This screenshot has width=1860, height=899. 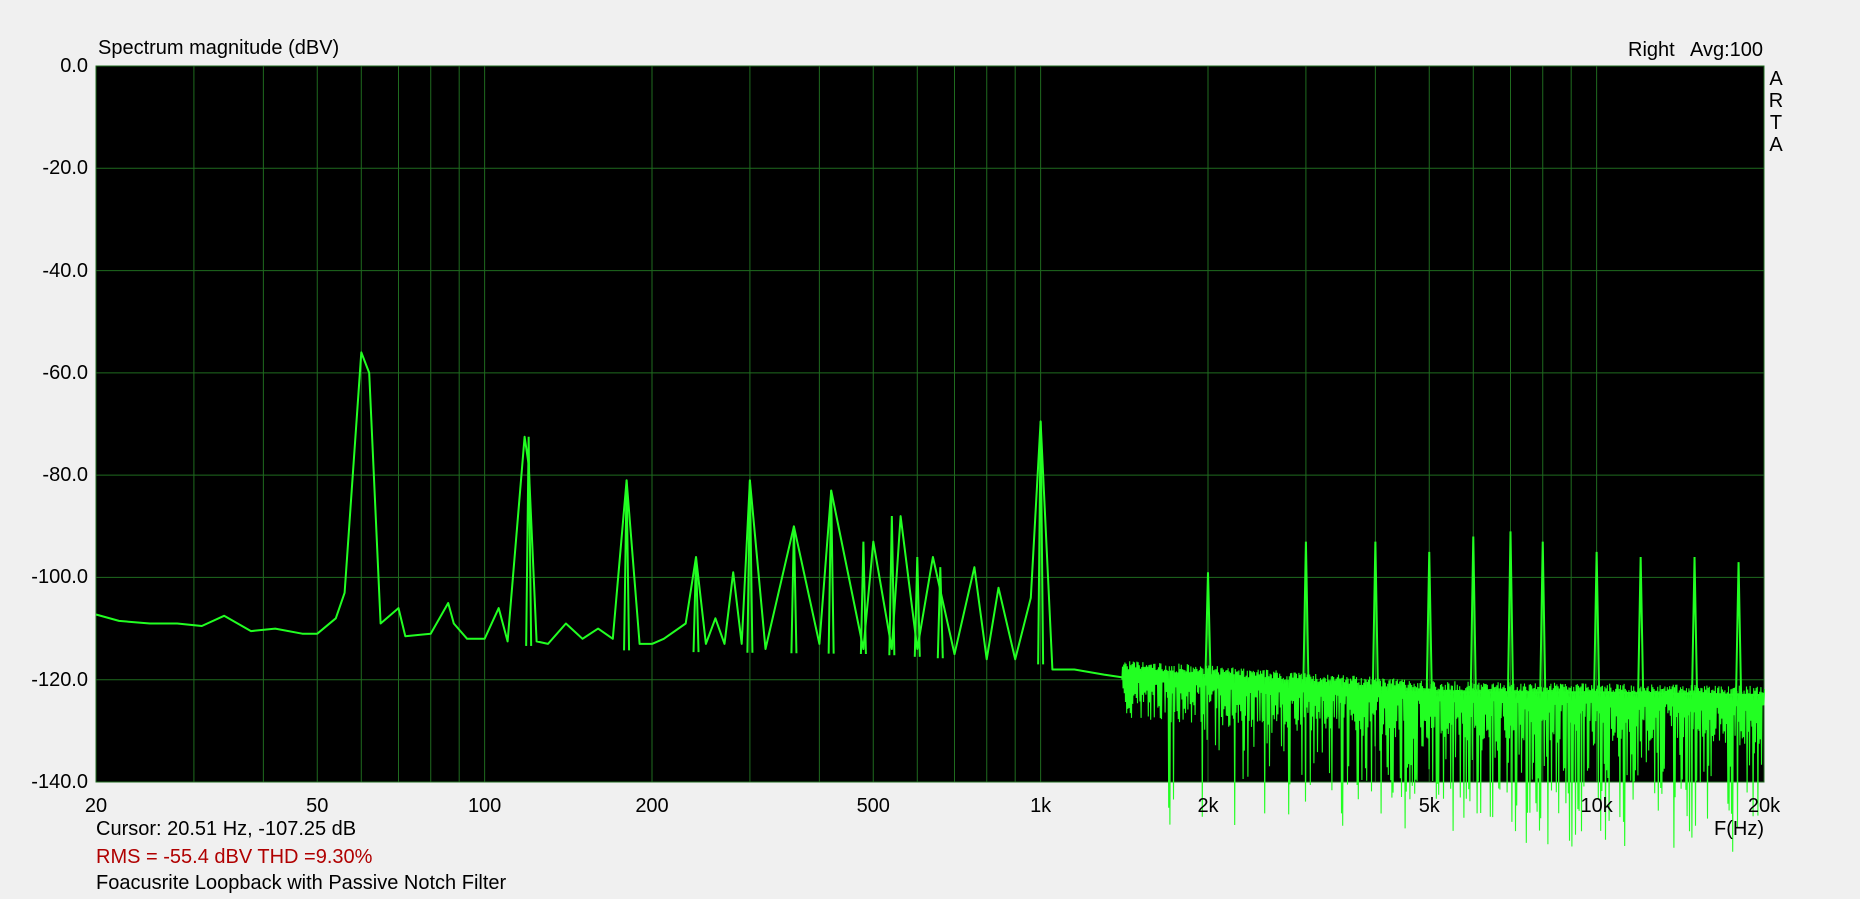 What do you see at coordinates (234, 857) in the screenshot?
I see `rms-thd-readout: RMS = -55.4 dBV THD =9.30%` at bounding box center [234, 857].